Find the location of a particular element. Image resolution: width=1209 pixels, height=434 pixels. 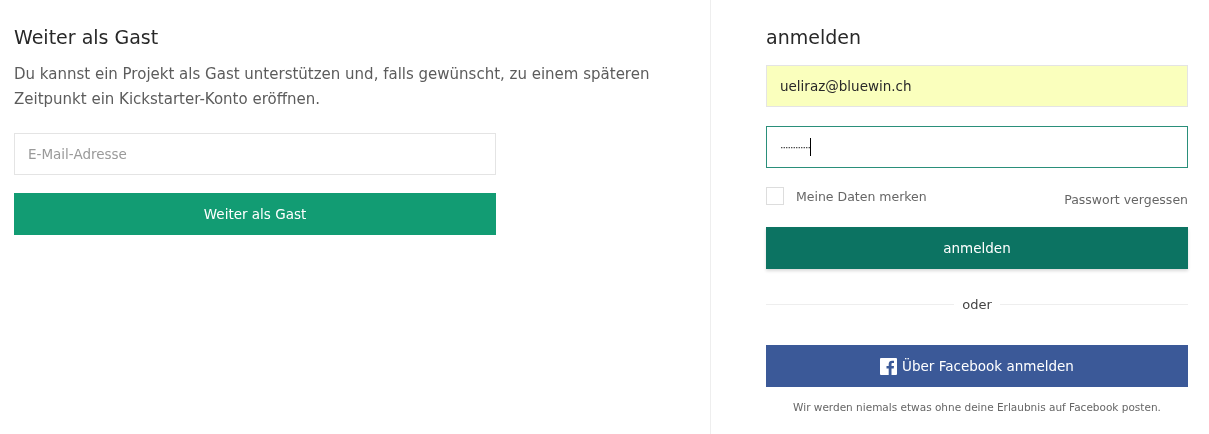

section-title: Weiter als Gast is located at coordinates (87, 37).